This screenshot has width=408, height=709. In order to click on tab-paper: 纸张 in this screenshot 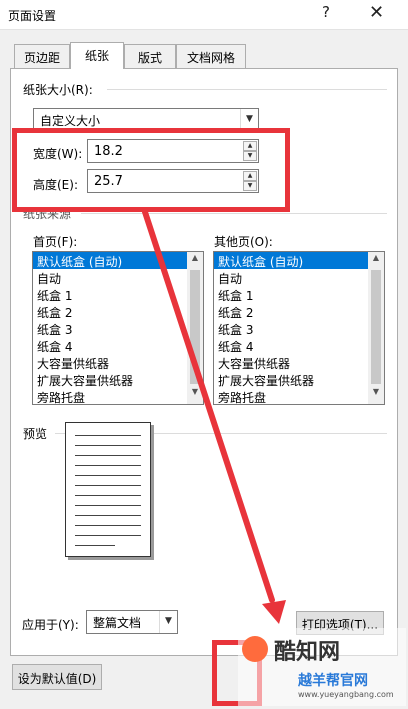, I will do `click(97, 55)`.